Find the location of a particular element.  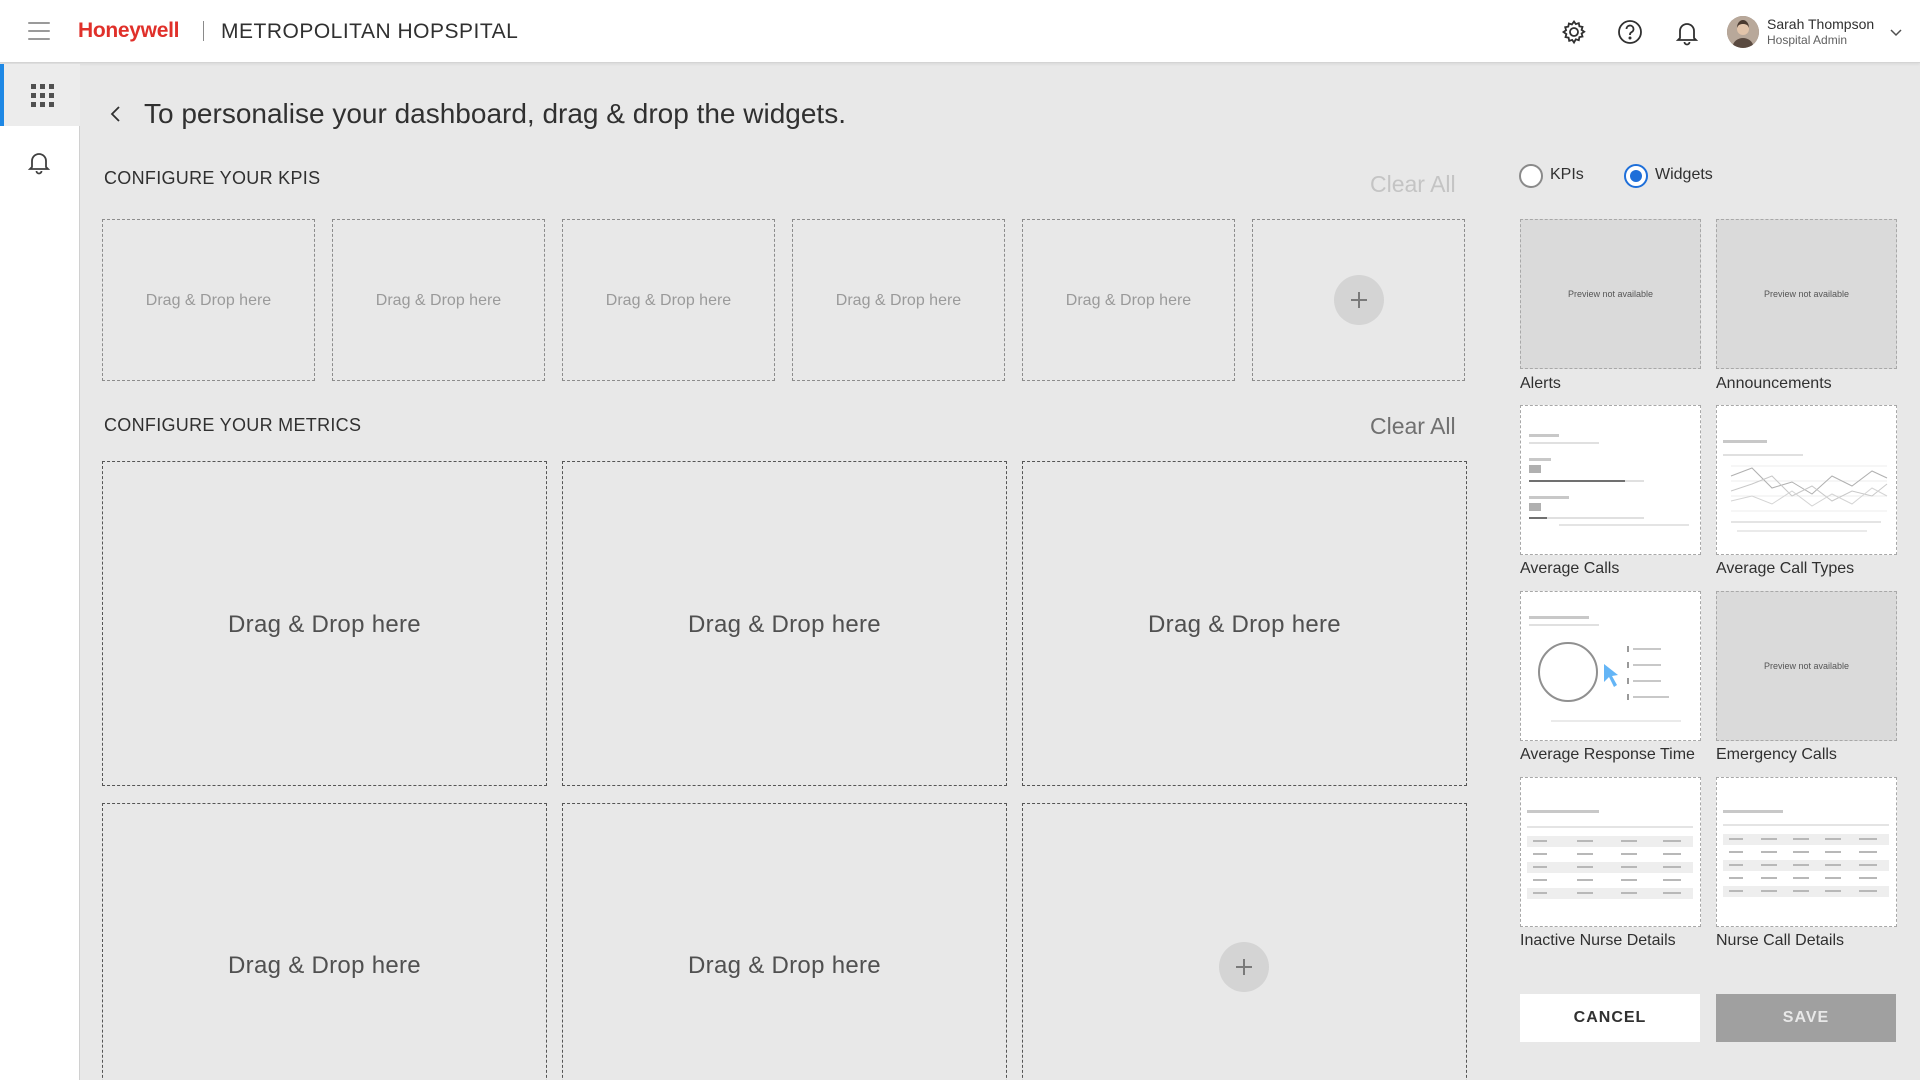

menu-icon is located at coordinates (39, 31).